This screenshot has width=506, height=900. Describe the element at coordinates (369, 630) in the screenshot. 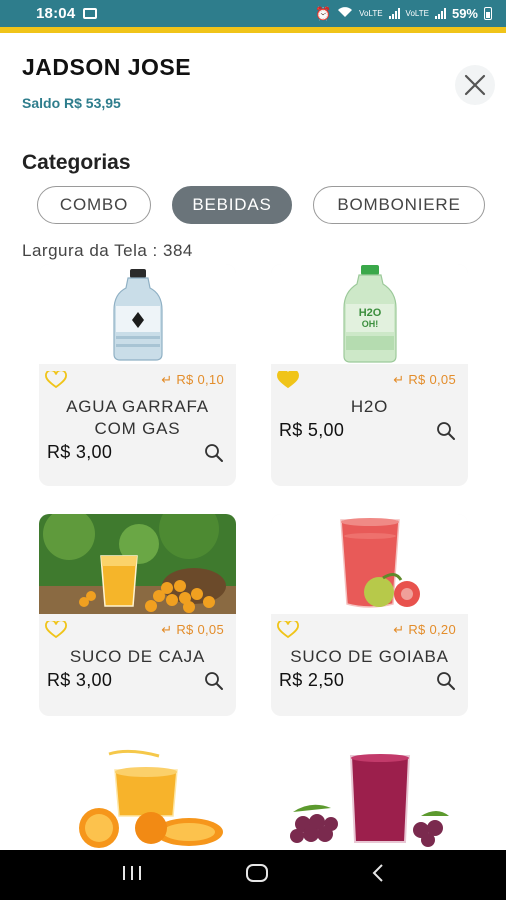

I see `product-meta: ↵ R$ 0,20` at that location.